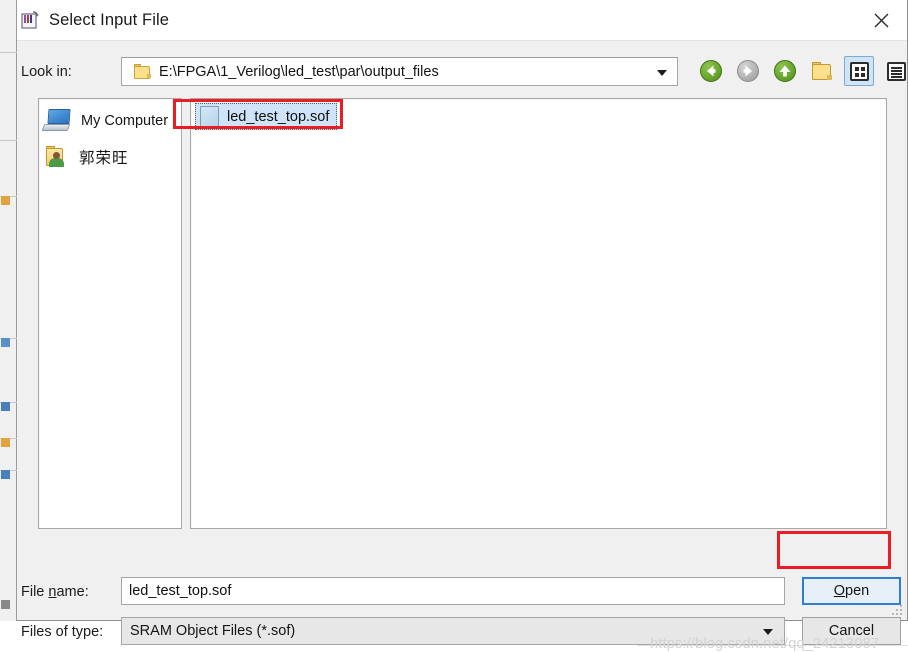 This screenshot has height=652, width=908. I want to click on file-item-label: led_test_top.sof, so click(278, 116).